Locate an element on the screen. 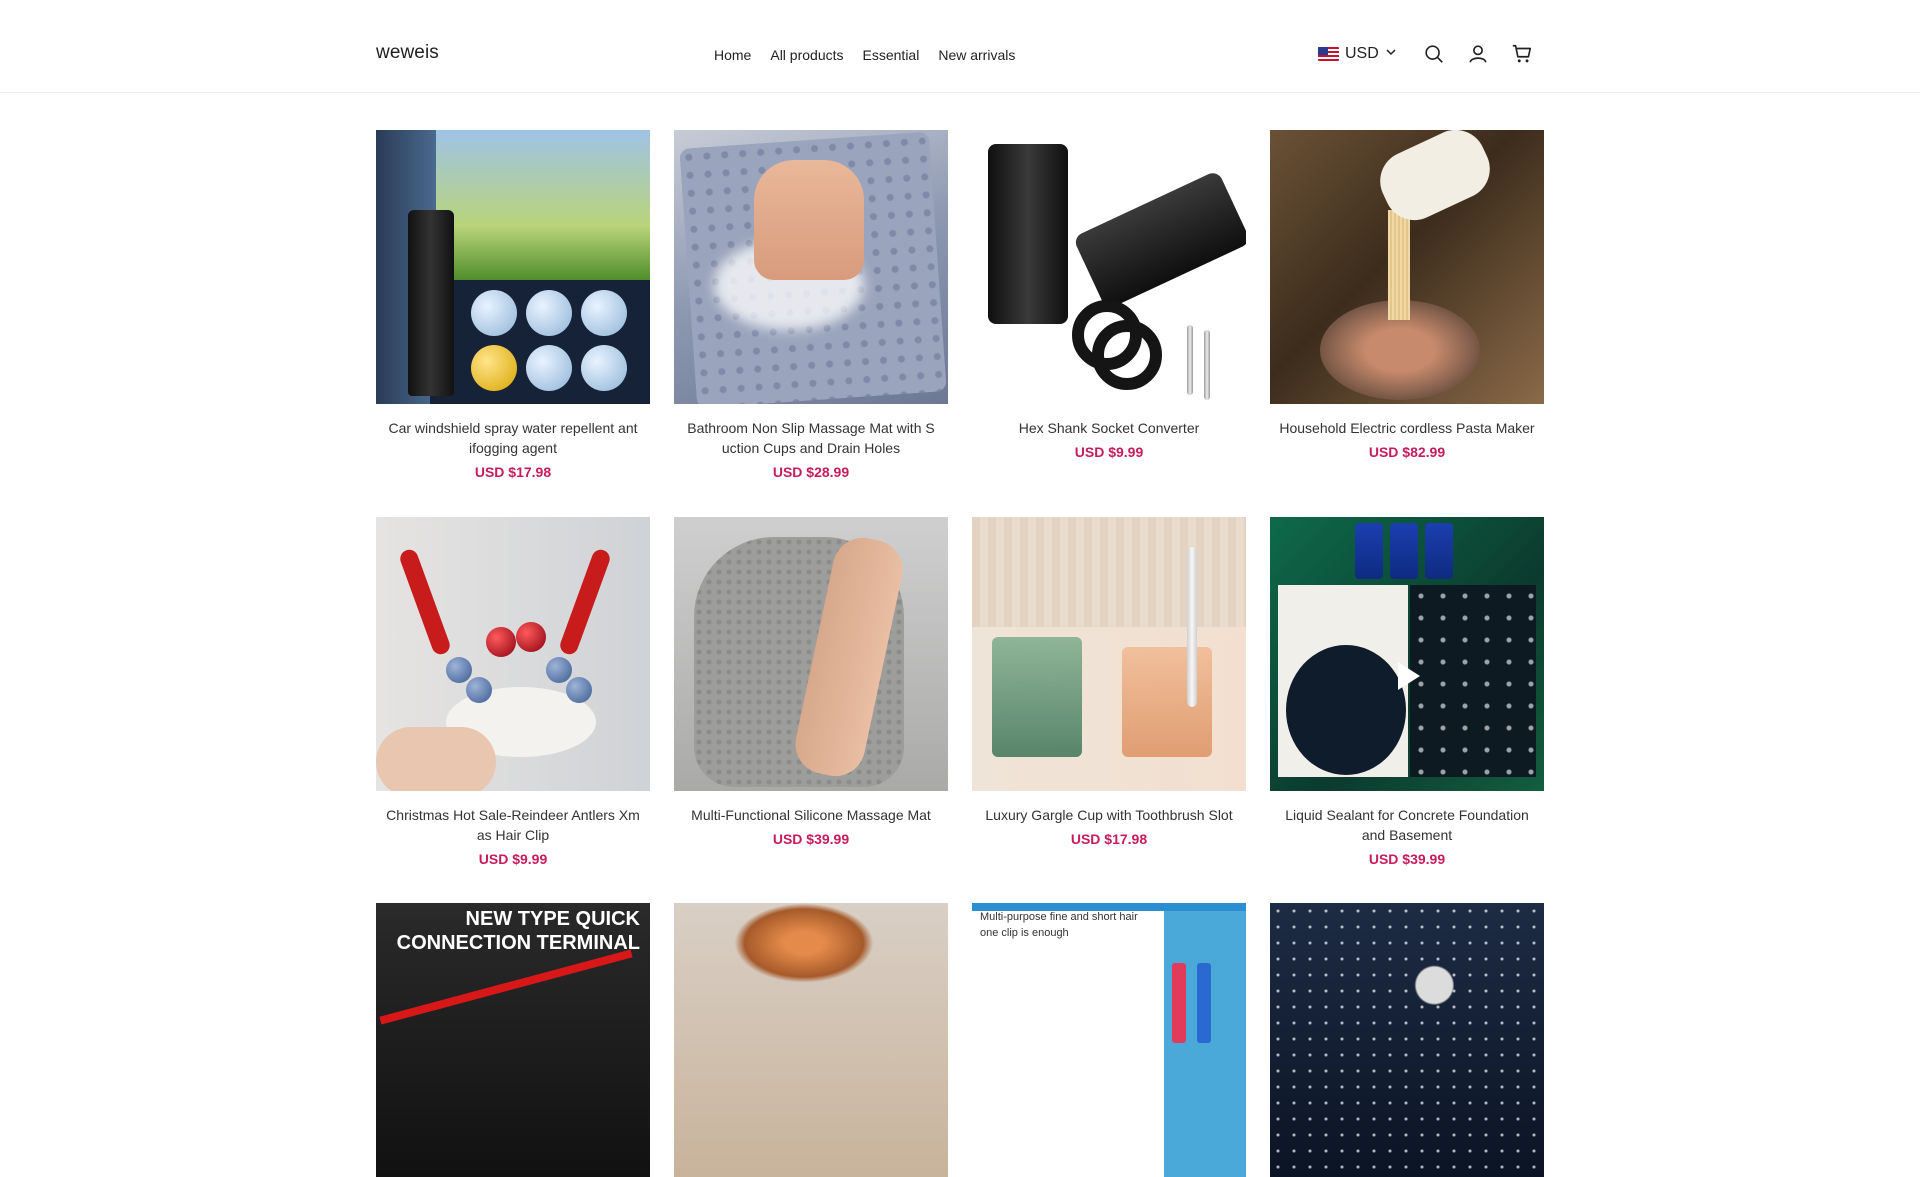  product-title: Household Electric cordless Pasta Maker is located at coordinates (1407, 428).